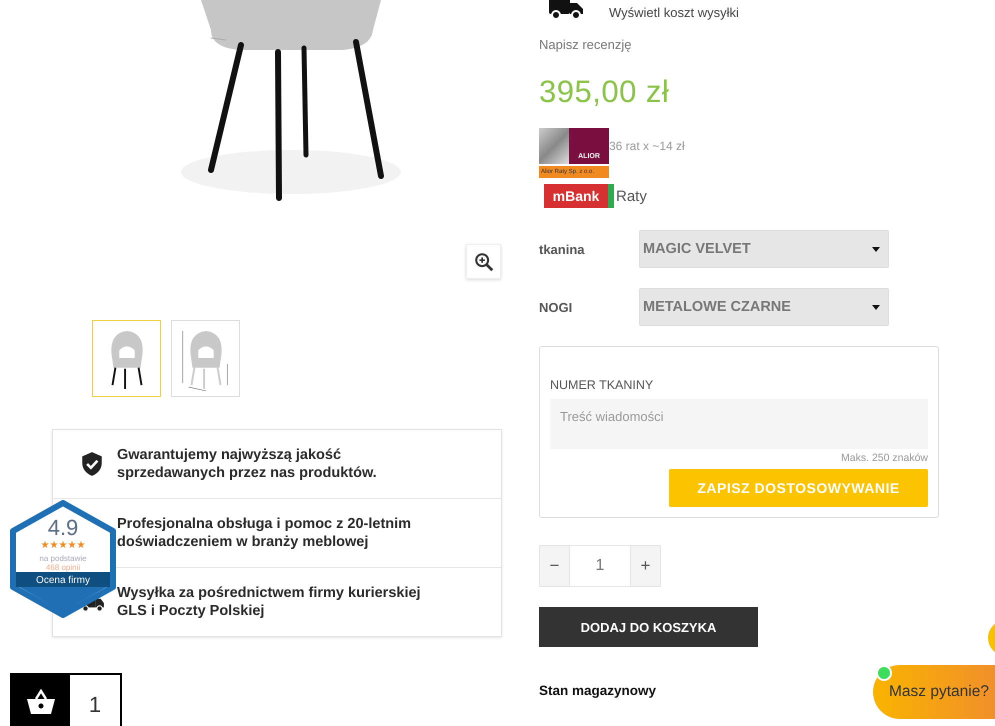 The width and height of the screenshot is (995, 726). I want to click on quantity-field: 1, so click(600, 566).